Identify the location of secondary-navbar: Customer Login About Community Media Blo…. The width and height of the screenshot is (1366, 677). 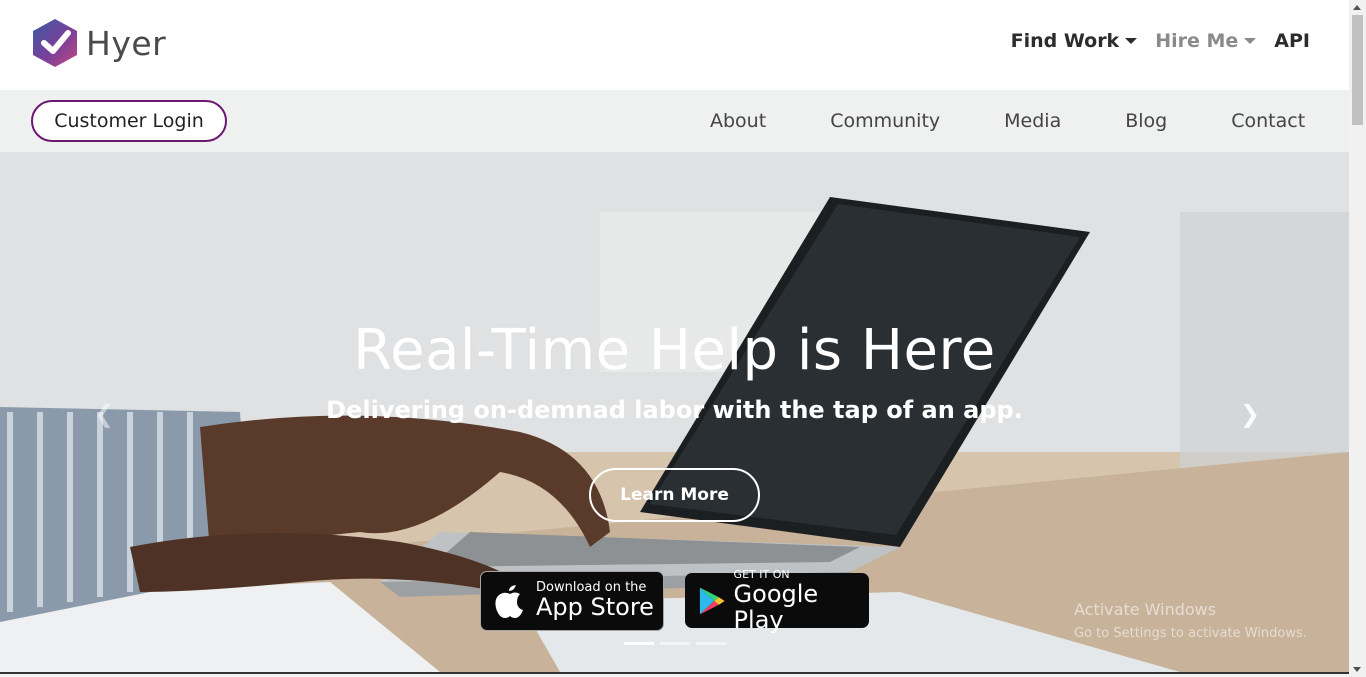
(674, 121).